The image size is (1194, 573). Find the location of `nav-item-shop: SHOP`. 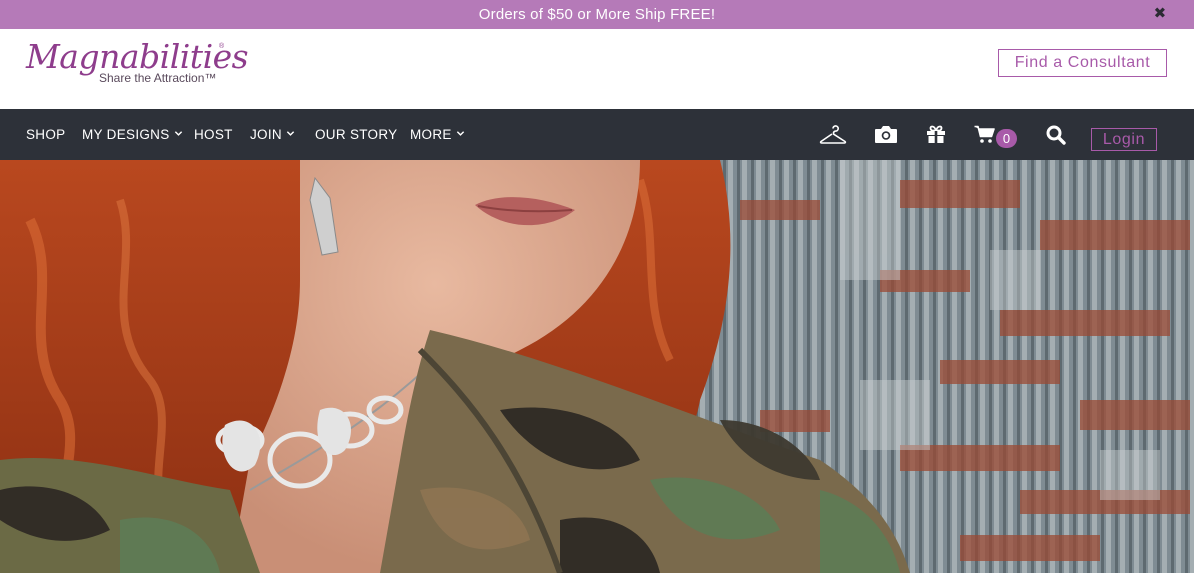

nav-item-shop: SHOP is located at coordinates (45, 134).